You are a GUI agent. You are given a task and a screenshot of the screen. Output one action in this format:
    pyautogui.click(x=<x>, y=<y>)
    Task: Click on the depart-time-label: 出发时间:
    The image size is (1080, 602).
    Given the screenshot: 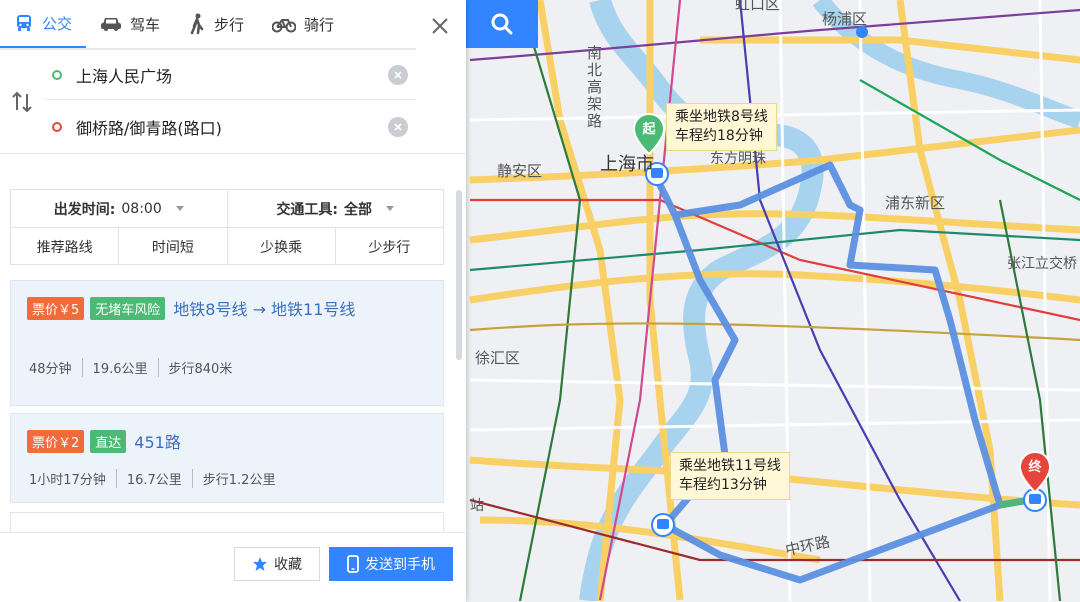 What is the action you would take?
    pyautogui.click(x=84, y=209)
    